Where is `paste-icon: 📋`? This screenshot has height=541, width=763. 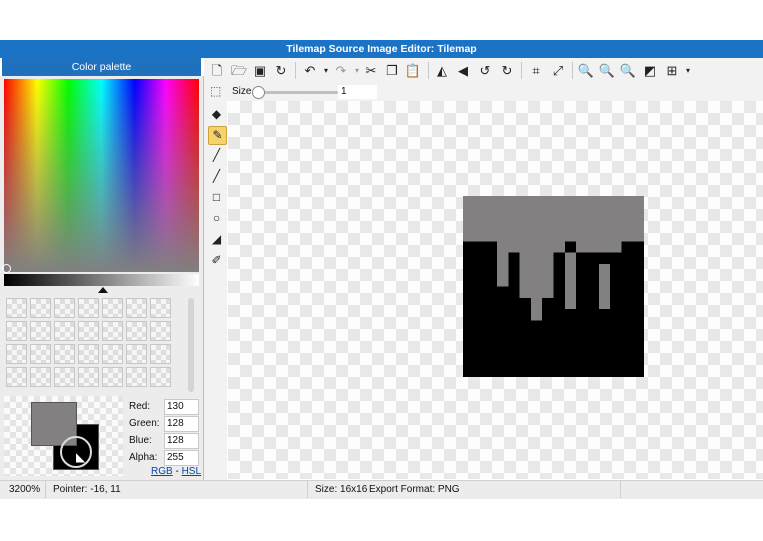
paste-icon: 📋 is located at coordinates (413, 71).